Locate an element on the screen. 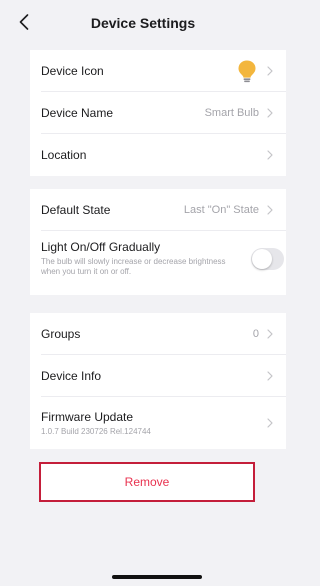  location-label: Location is located at coordinates (64, 155).